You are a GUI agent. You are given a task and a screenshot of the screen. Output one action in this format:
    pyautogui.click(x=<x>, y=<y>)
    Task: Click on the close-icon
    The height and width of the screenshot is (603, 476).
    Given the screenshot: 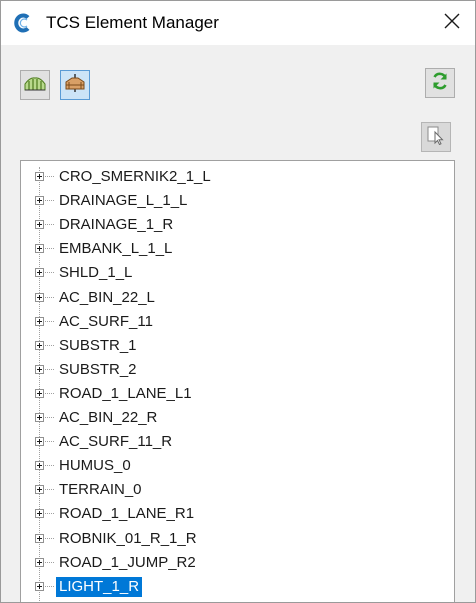 What is the action you would take?
    pyautogui.click(x=452, y=23)
    